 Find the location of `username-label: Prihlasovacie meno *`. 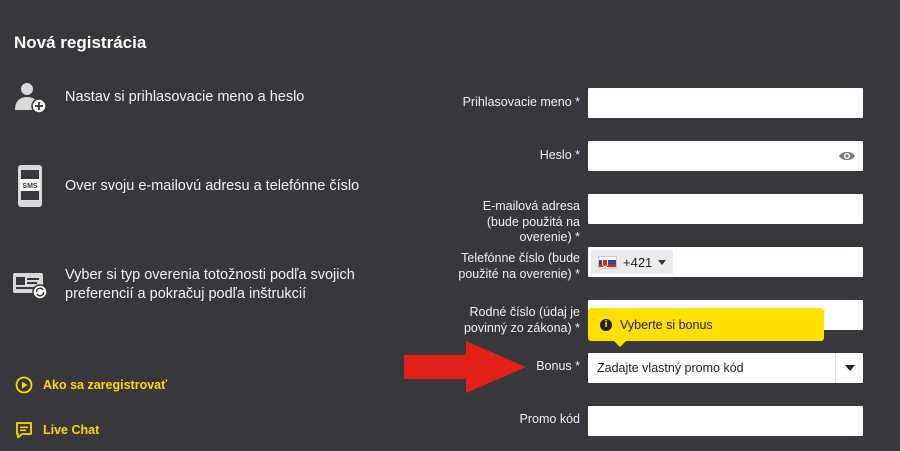

username-label: Prihlasovacie meno * is located at coordinates (521, 102).